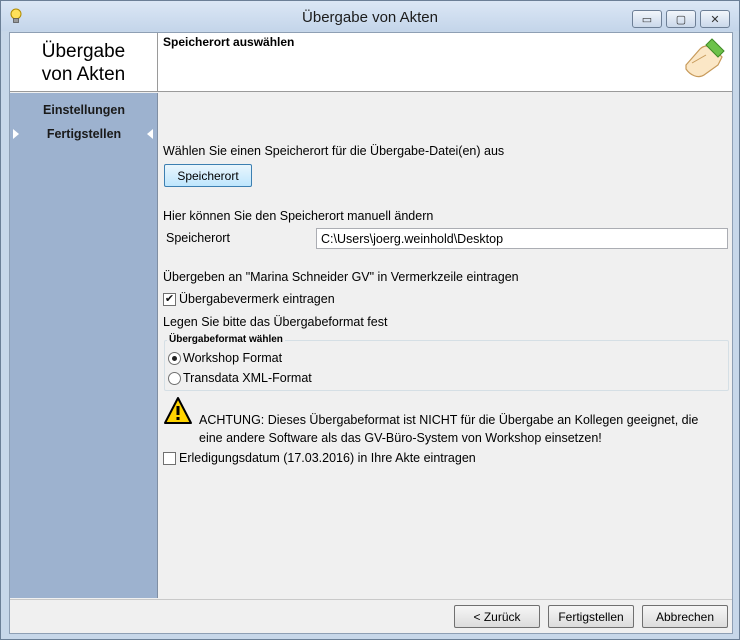 This screenshot has height=640, width=740. I want to click on checkmark-icon: ✔, so click(169, 299).